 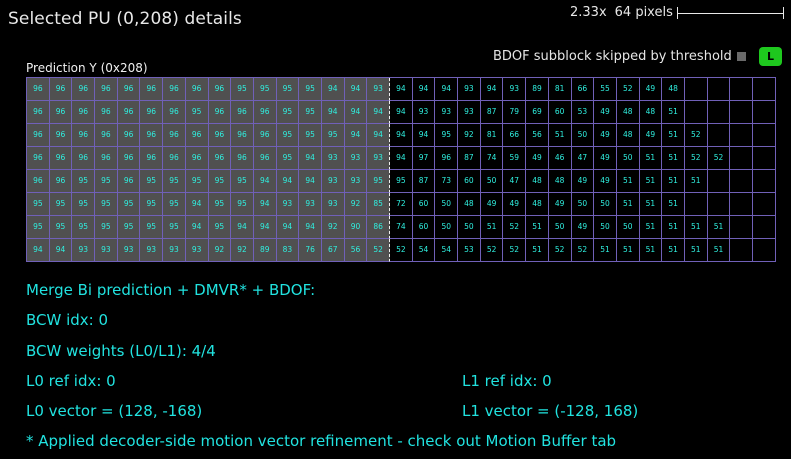 I want to click on prediction-cell: 56, so click(x=537, y=135).